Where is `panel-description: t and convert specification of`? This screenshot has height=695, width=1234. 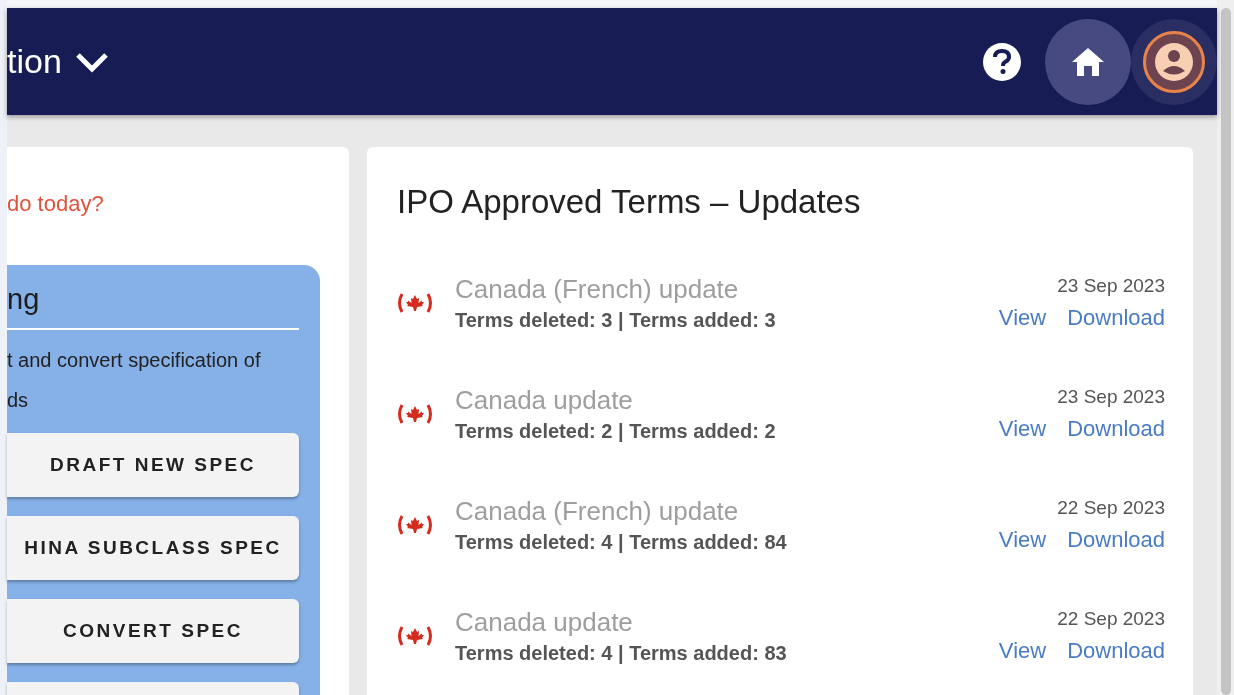
panel-description: t and convert specification of is located at coordinates (134, 360).